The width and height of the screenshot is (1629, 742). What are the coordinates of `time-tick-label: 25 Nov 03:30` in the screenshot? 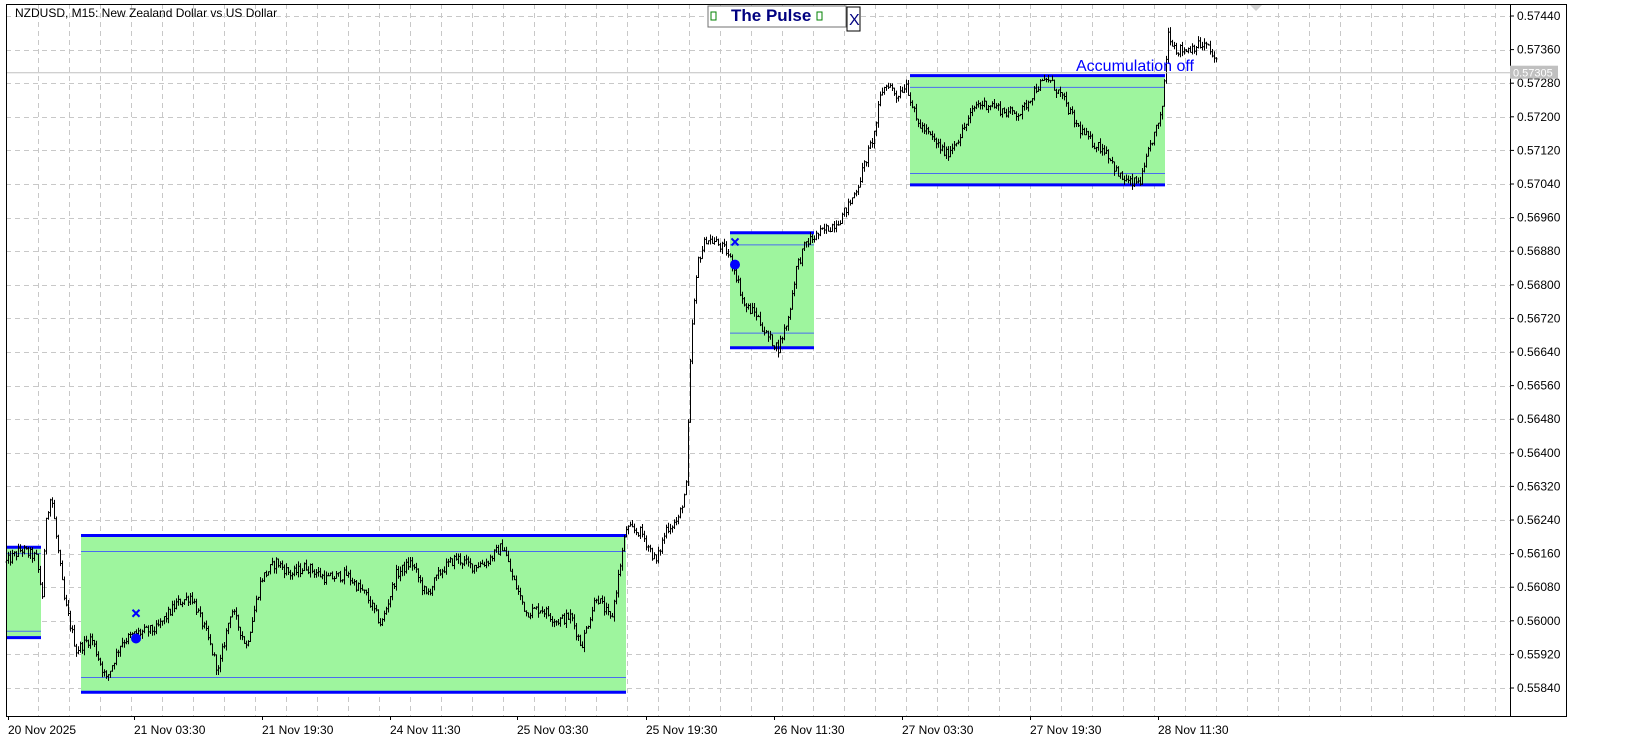 It's located at (553, 730).